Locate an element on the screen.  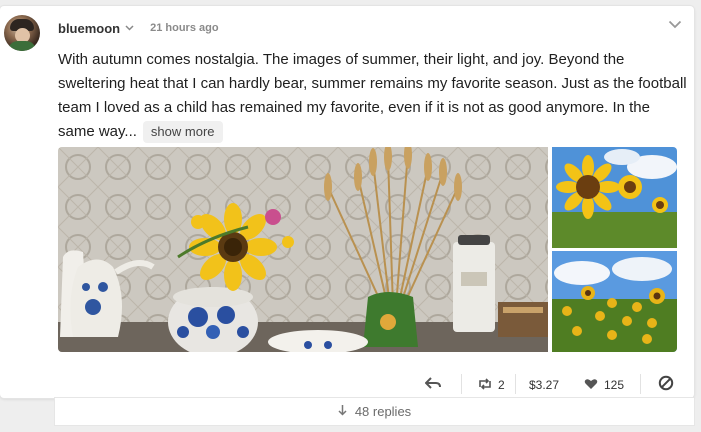
like-button: 125 is located at coordinates (604, 385).